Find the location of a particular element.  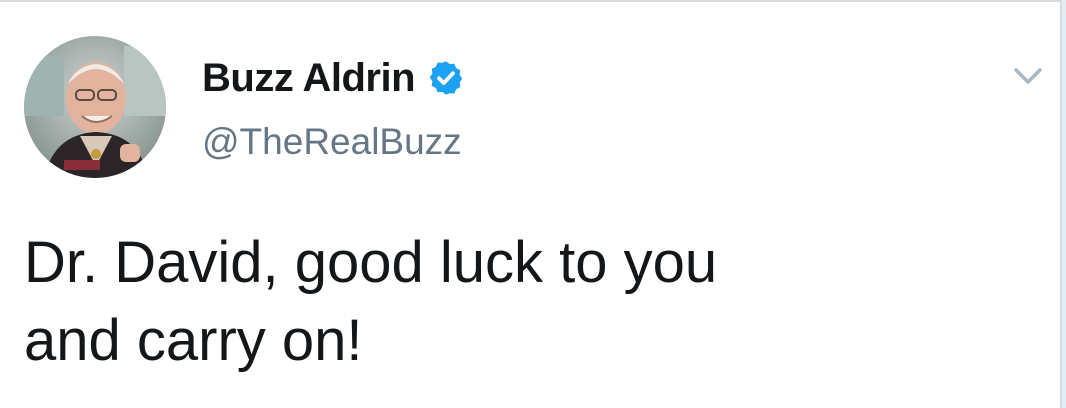

tweet-text-line: Dr. David, good luck to you is located at coordinates (371, 262).